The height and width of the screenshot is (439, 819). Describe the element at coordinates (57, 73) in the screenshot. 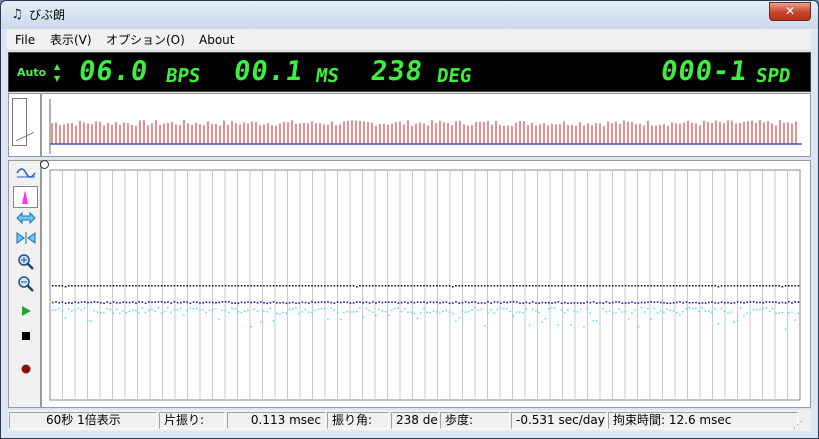

I see `mode-spinner-icon: ▲ ▼` at that location.